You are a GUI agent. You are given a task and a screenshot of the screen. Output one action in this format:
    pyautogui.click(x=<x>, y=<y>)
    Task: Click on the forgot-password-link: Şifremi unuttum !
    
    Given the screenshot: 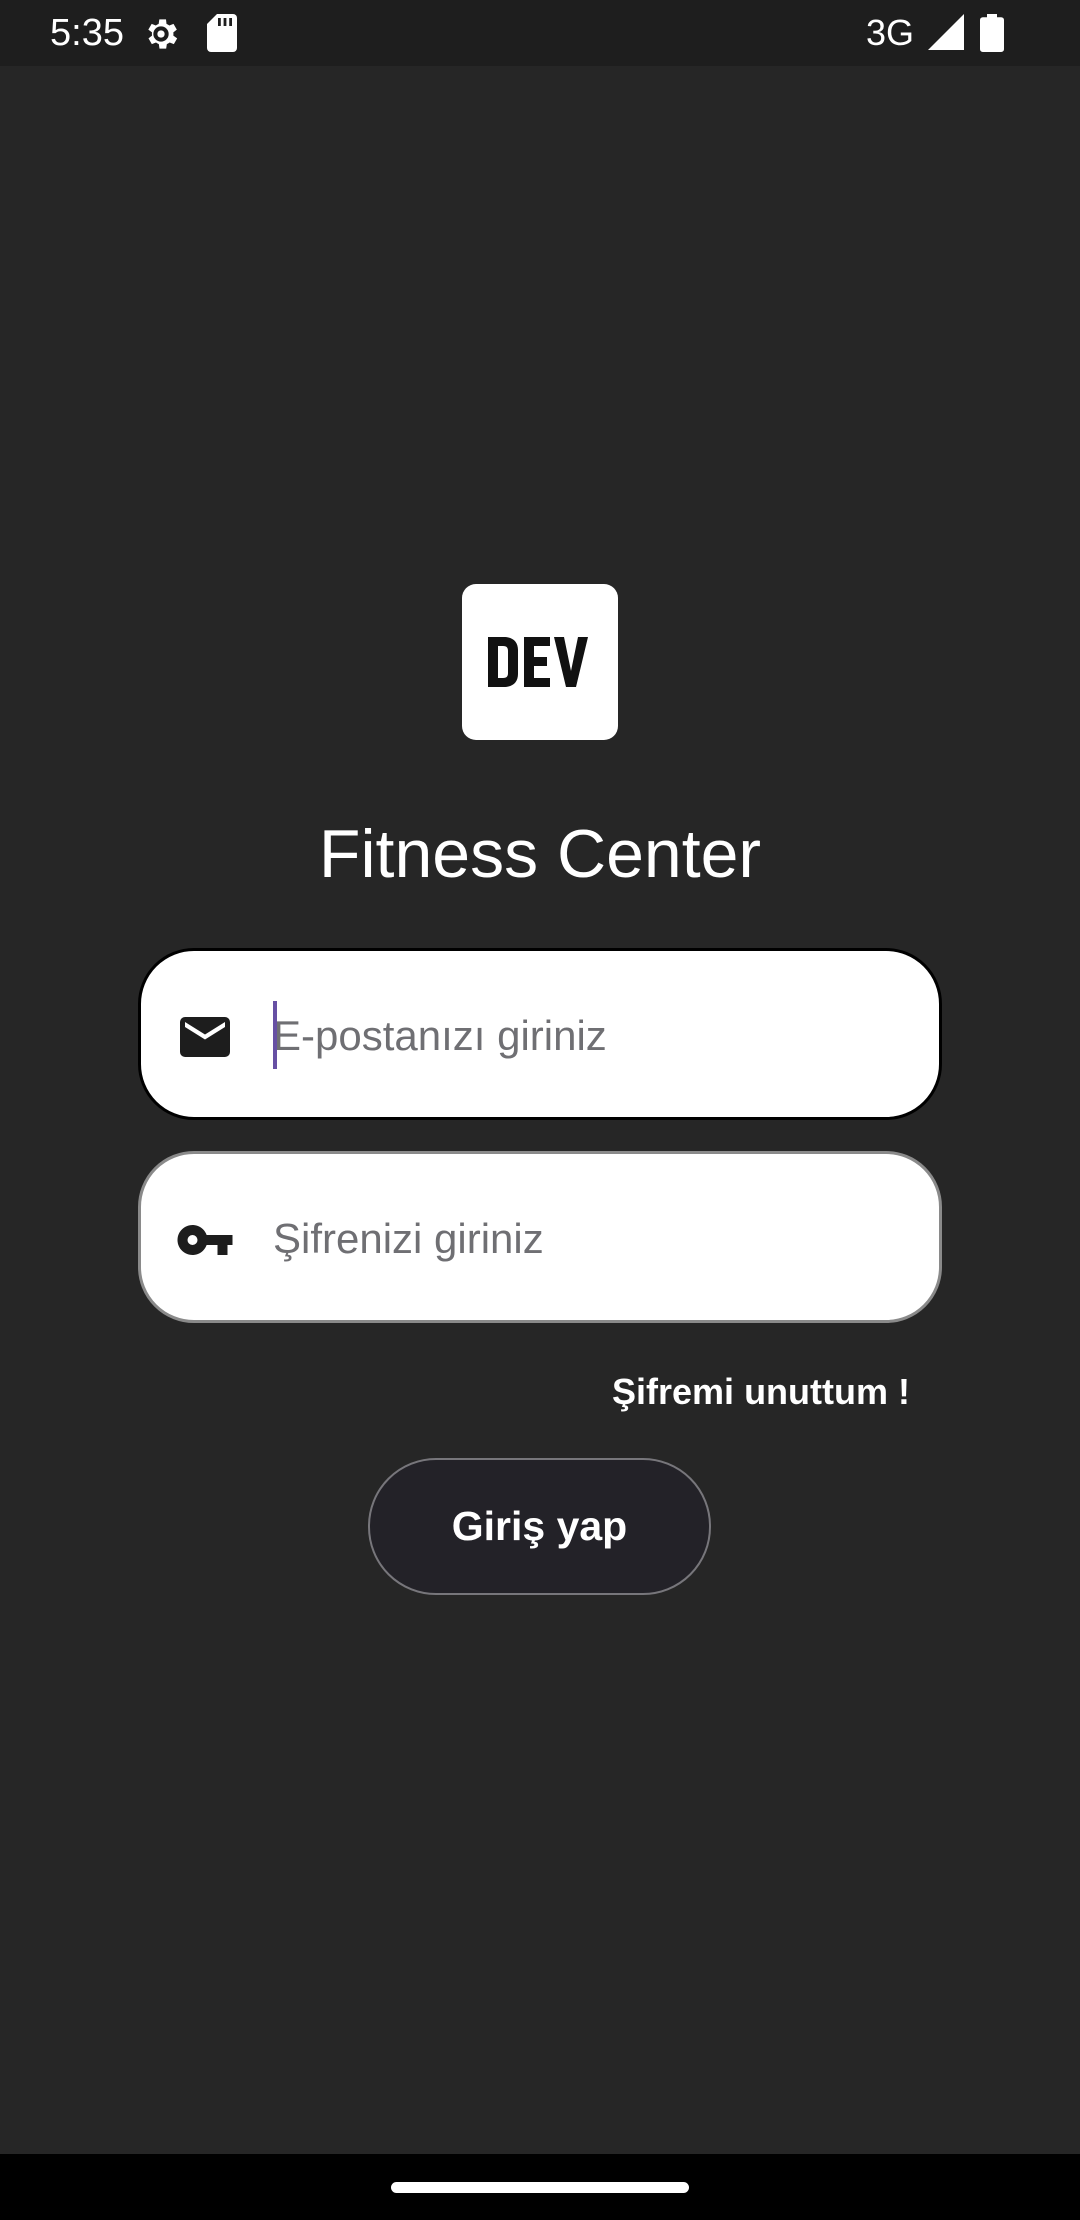 What is the action you would take?
    pyautogui.click(x=761, y=1392)
    